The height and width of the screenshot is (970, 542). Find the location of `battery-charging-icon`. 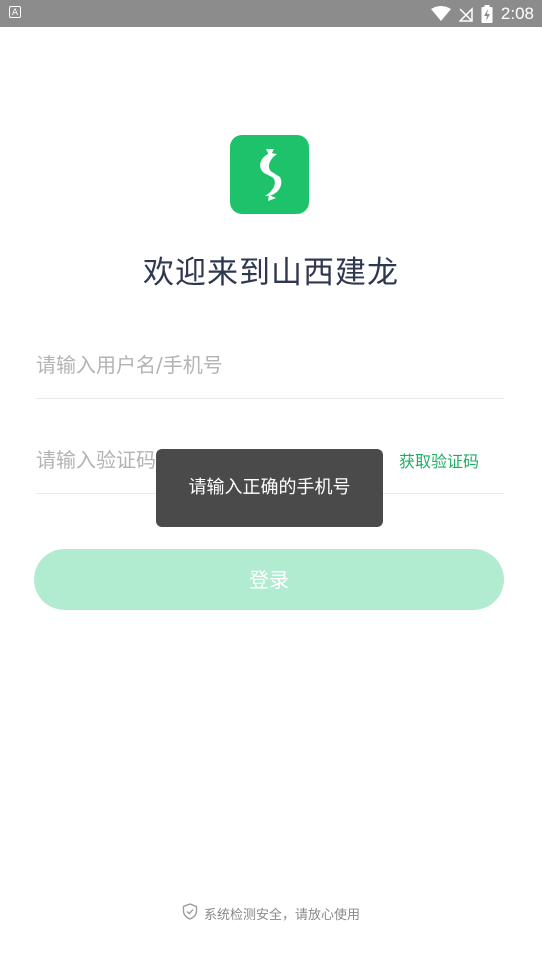

battery-charging-icon is located at coordinates (487, 13).